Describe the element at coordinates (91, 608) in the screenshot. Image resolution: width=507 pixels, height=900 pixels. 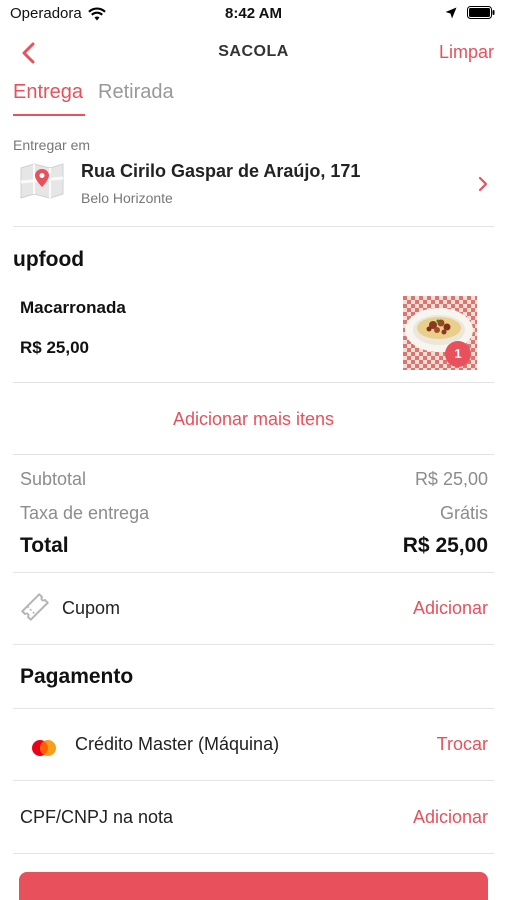
I see `coupon-label: Cupom` at that location.